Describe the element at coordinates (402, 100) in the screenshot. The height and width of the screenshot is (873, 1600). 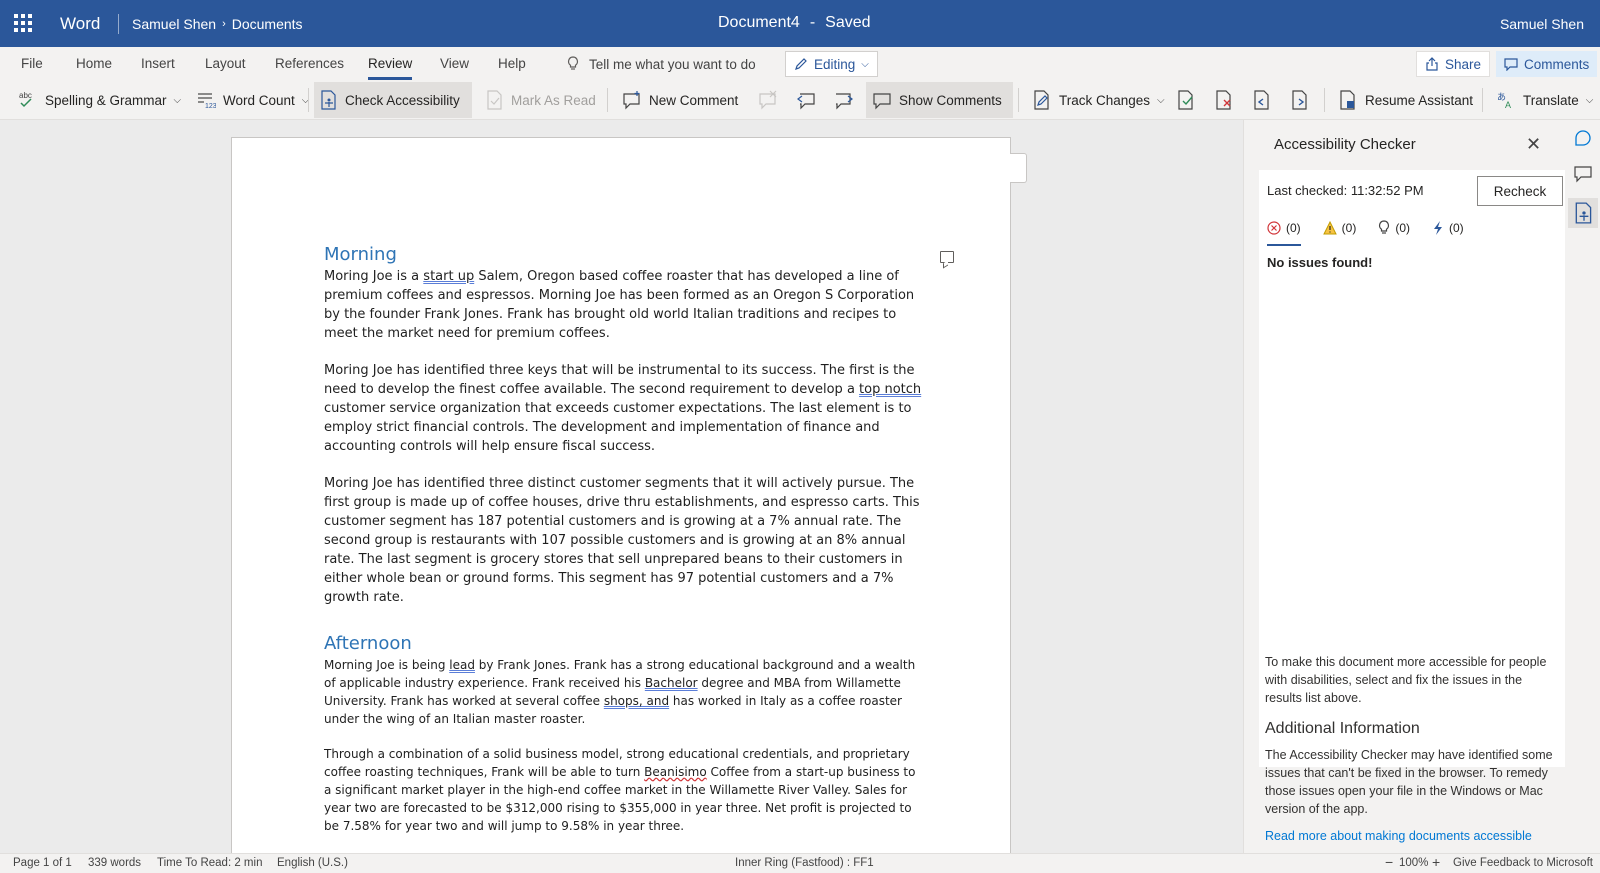
I see `check-accessibility-label: Check Accessibility` at that location.